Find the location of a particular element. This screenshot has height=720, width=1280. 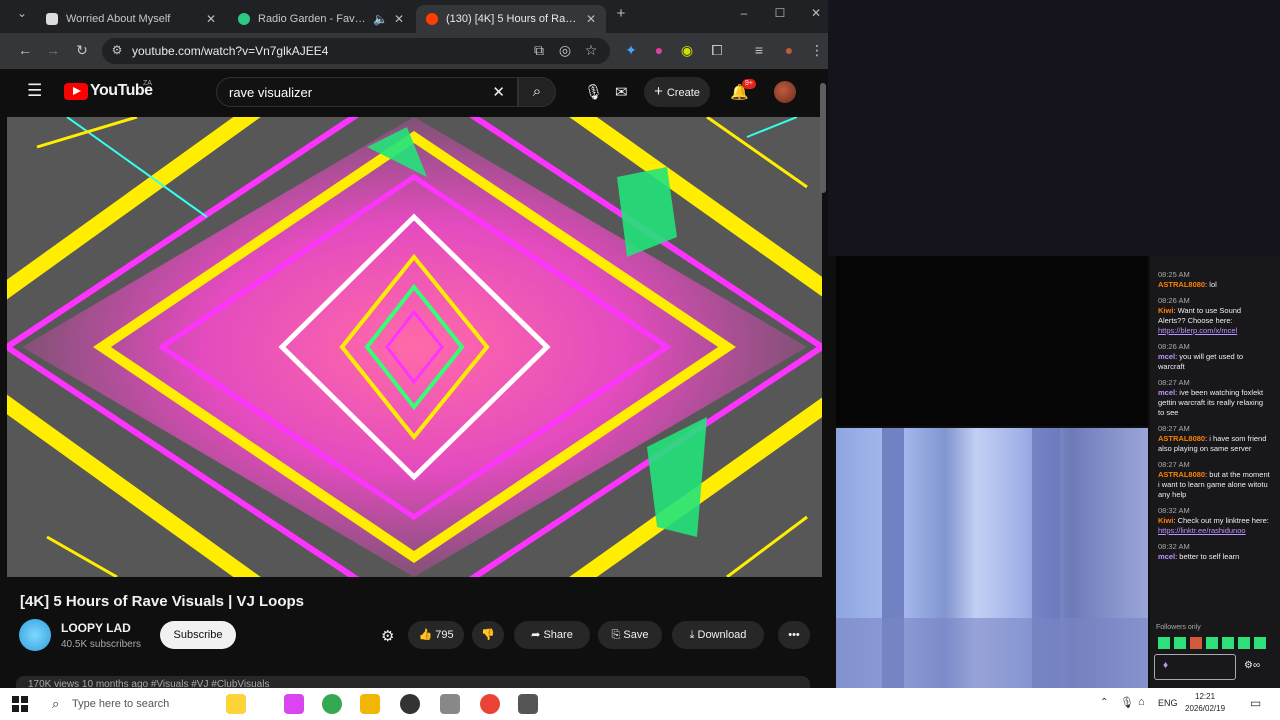

clear-search-icon: ✕ is located at coordinates (498, 92).